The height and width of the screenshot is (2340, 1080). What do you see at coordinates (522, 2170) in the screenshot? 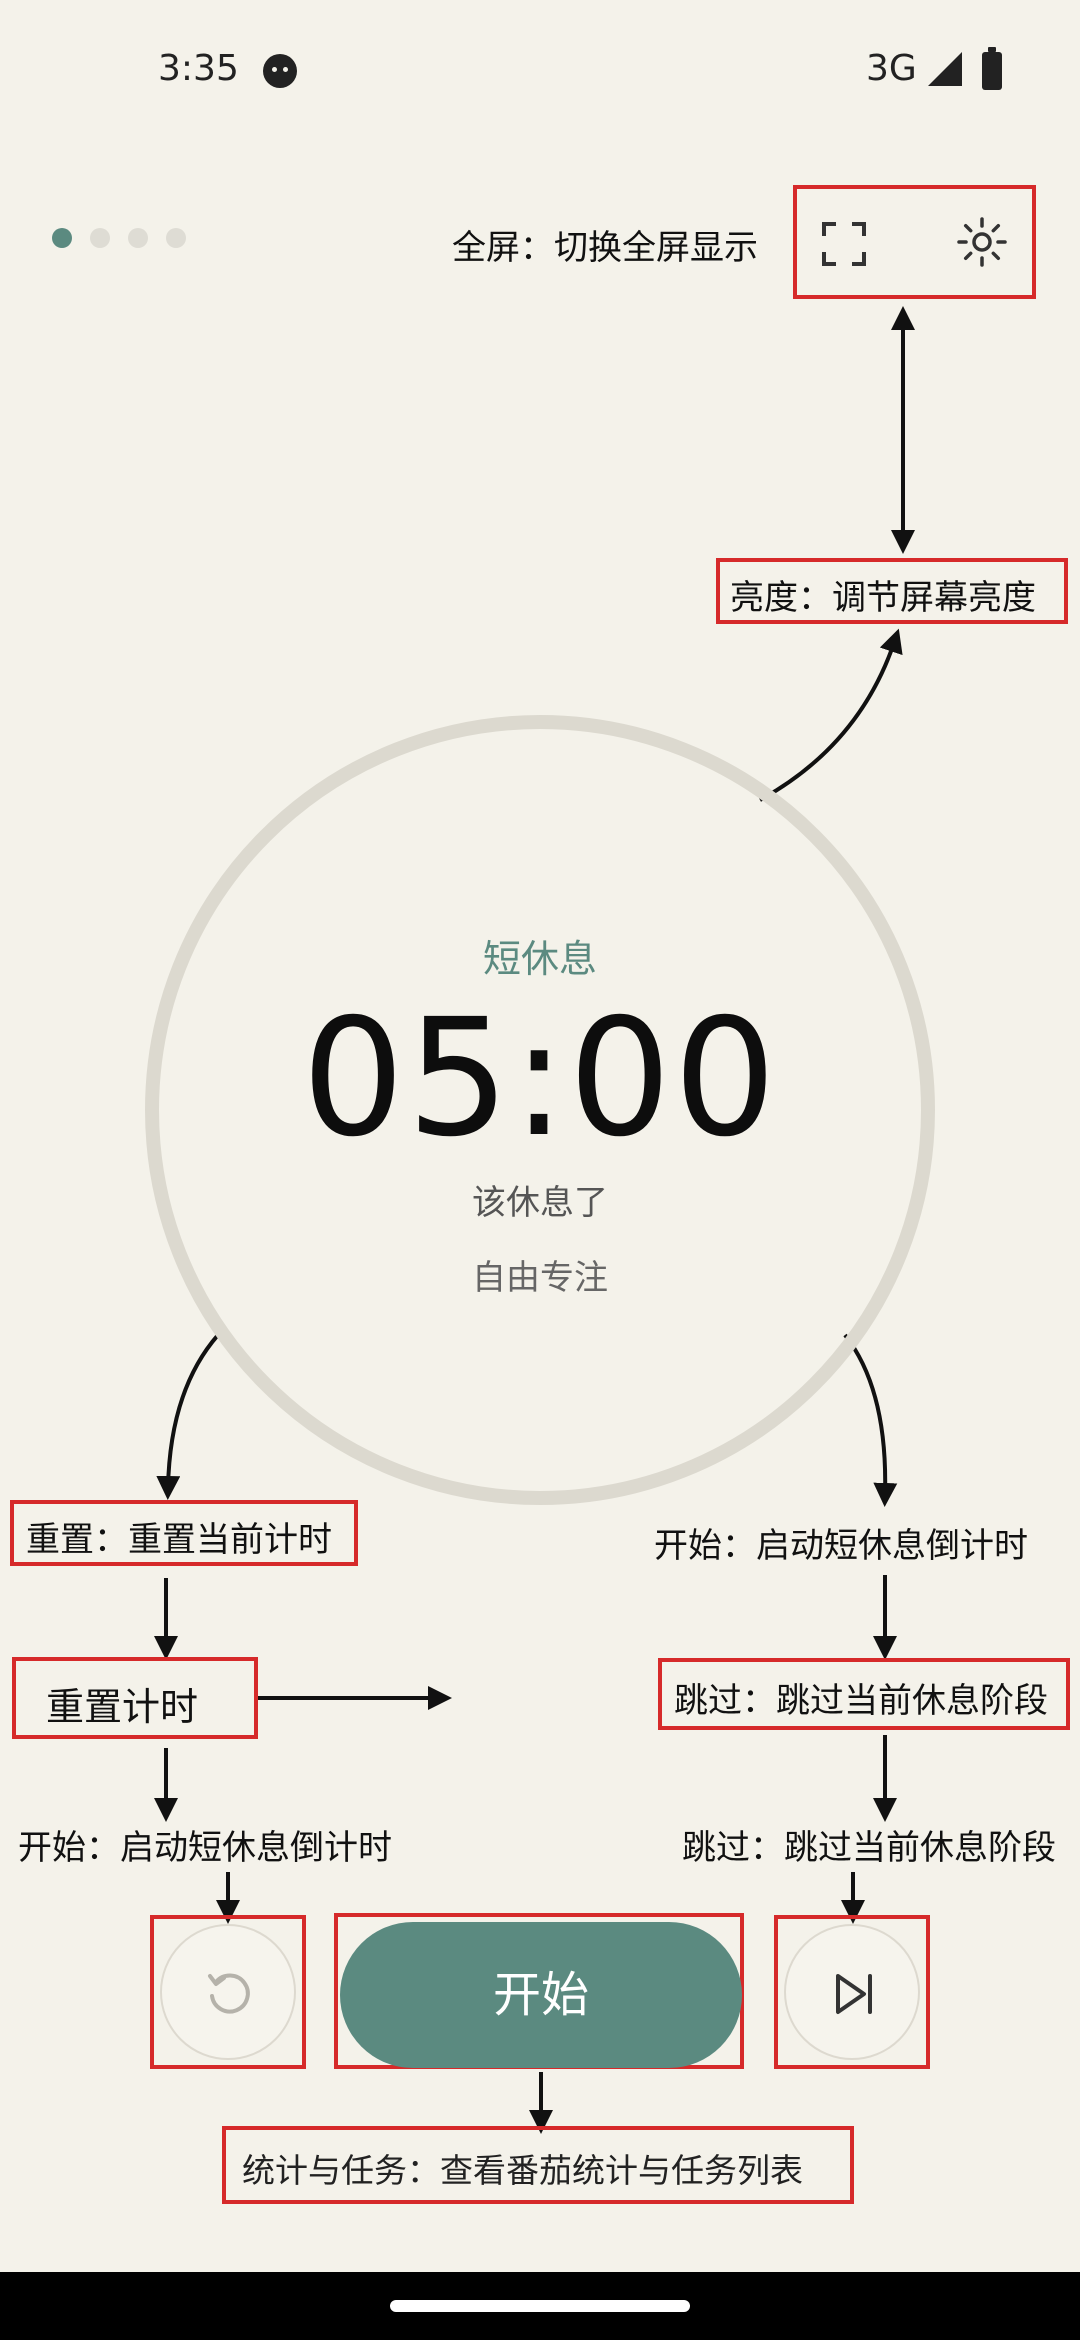
I see `stats-annotation: 统计与任务：查看番茄统计与任务列表` at bounding box center [522, 2170].